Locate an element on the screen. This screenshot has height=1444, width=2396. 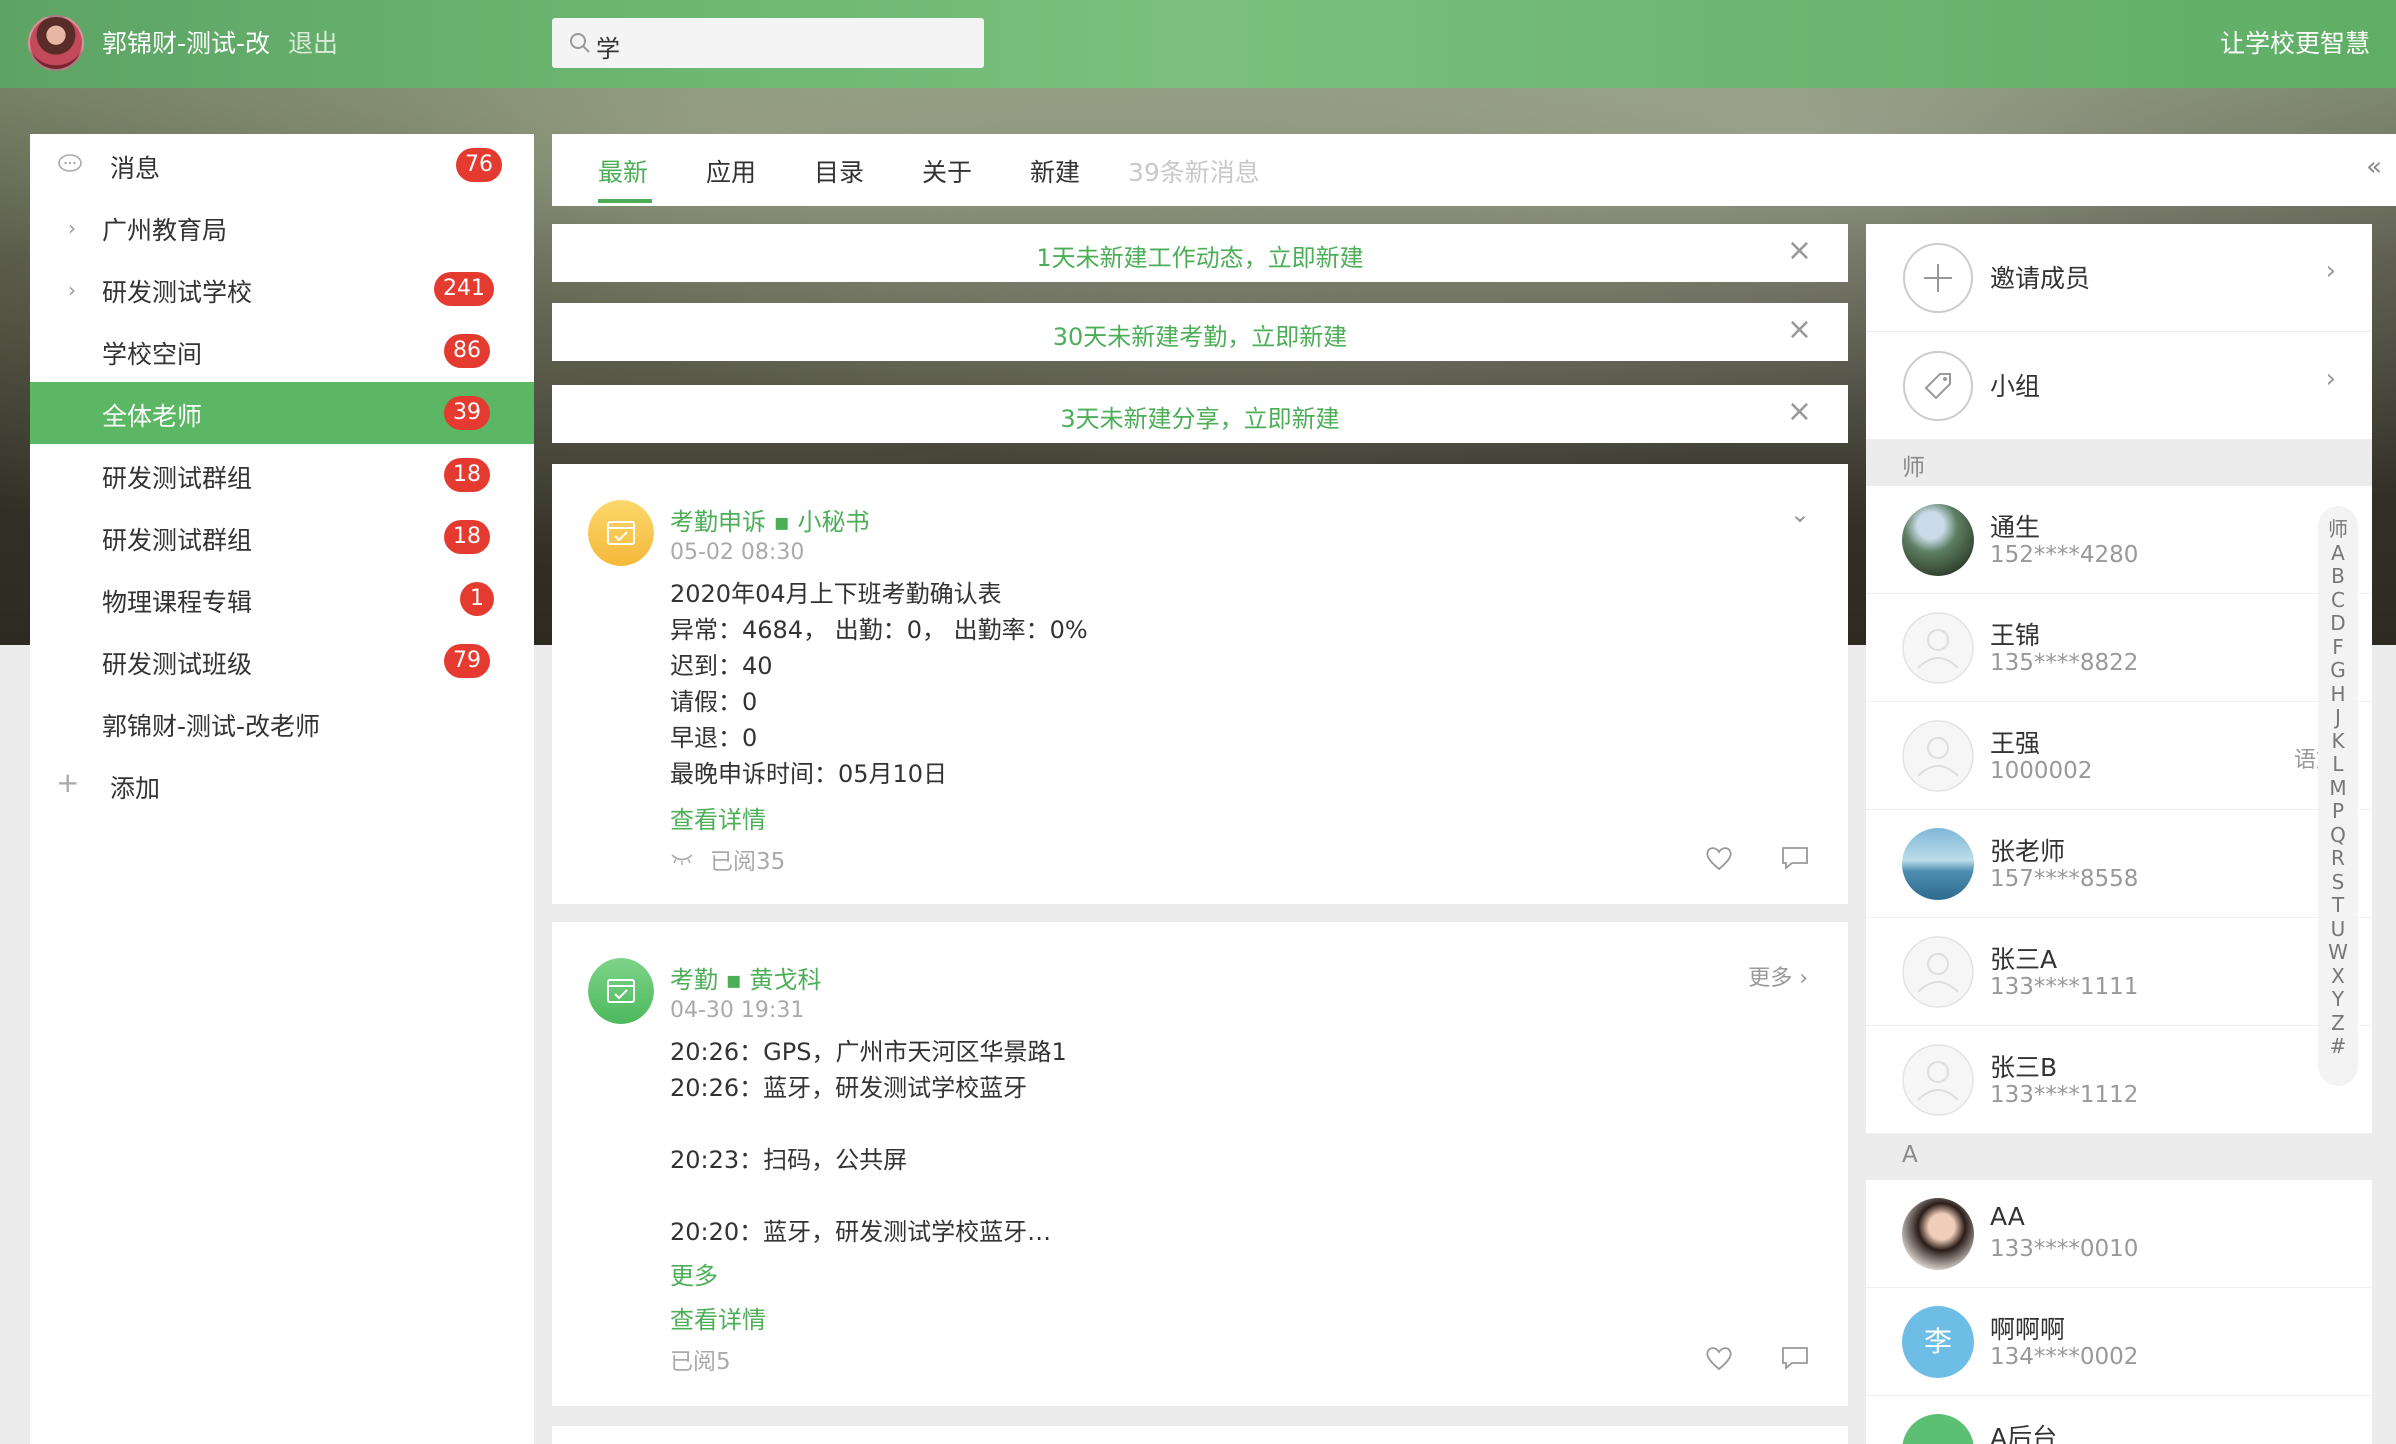
user-name: 郭锦财-测试-改 is located at coordinates (186, 42).